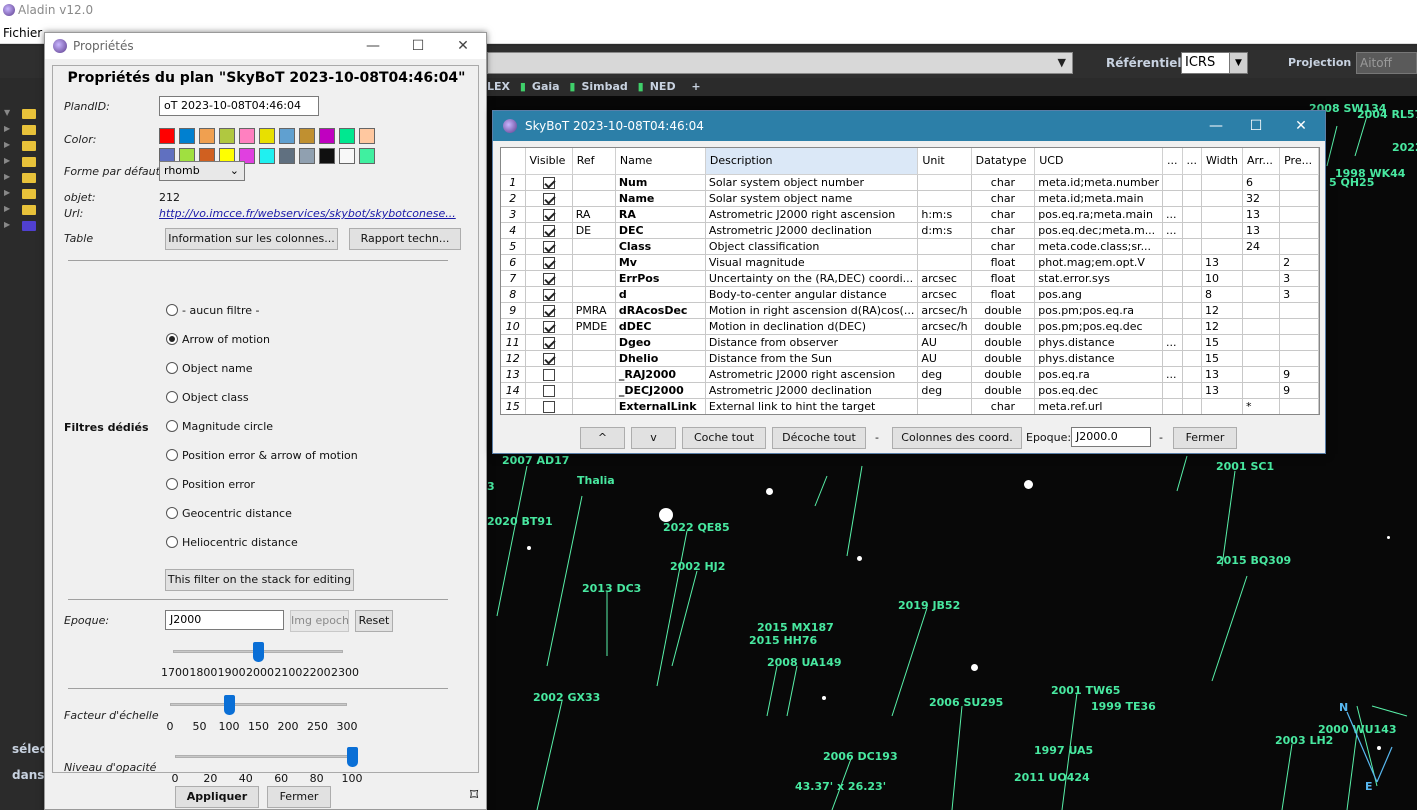  What do you see at coordinates (219, 426) in the screenshot?
I see `filter-radio: Magnitude circle` at bounding box center [219, 426].